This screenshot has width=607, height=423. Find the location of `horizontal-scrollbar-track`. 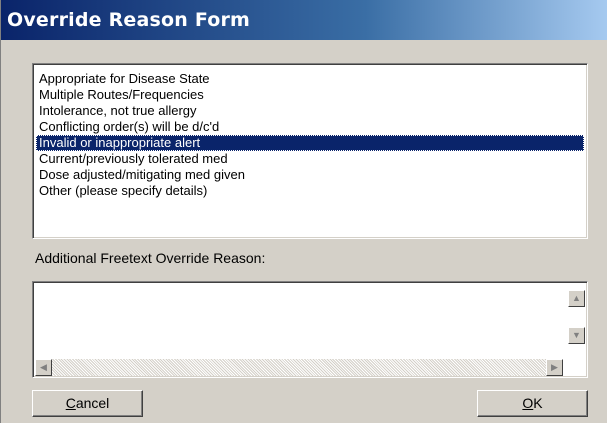

horizontal-scrollbar-track is located at coordinates (299, 367).